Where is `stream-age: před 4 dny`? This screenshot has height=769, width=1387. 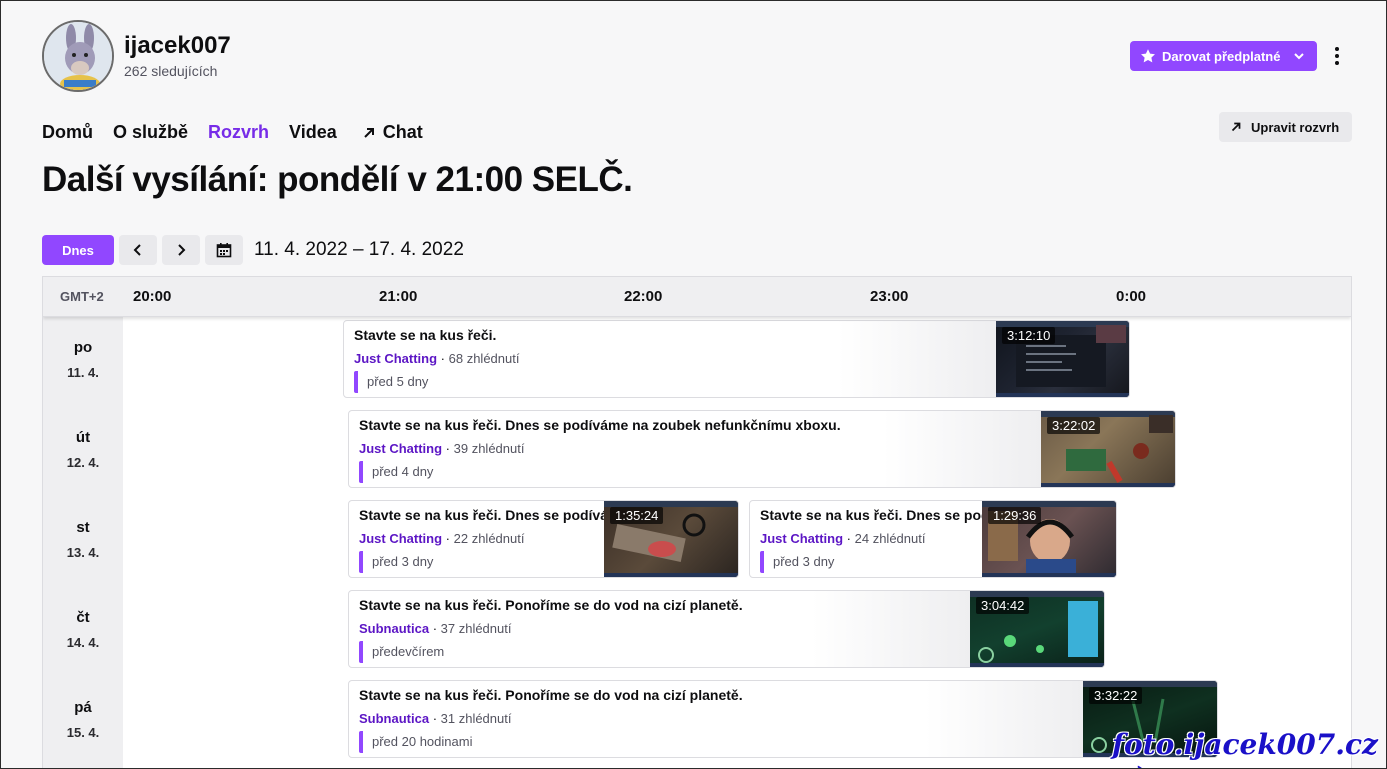
stream-age: před 4 dny is located at coordinates (396, 472).